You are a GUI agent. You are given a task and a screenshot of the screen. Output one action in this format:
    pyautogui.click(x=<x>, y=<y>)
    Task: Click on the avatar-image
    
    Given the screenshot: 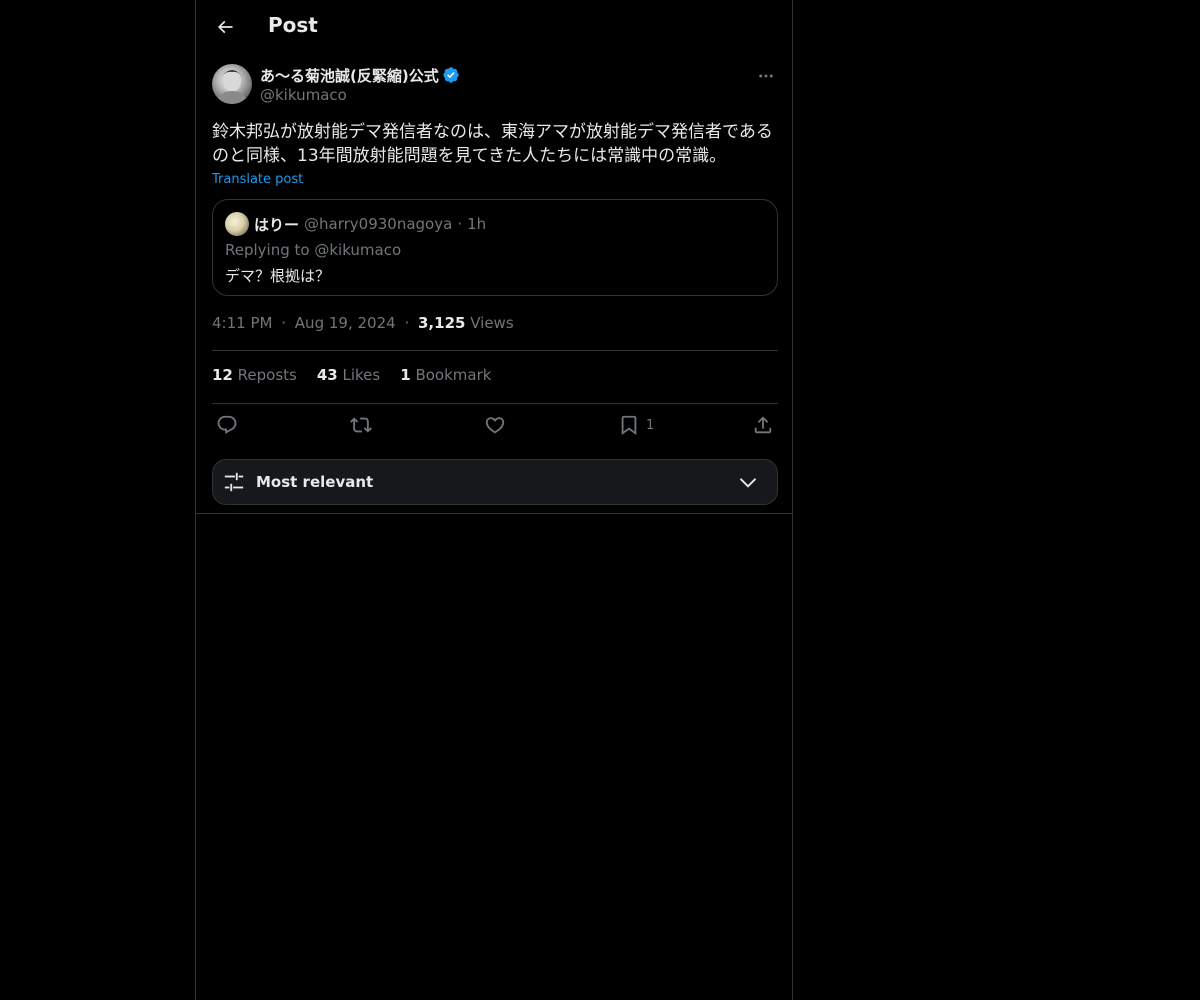 What is the action you would take?
    pyautogui.click(x=232, y=87)
    